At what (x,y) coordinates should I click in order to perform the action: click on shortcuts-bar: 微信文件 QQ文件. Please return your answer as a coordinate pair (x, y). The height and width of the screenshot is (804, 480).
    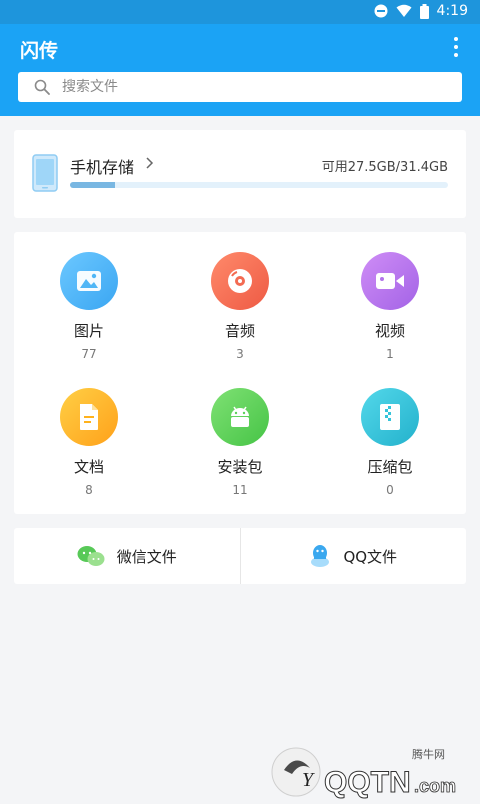
    Looking at the image, I should click on (240, 556).